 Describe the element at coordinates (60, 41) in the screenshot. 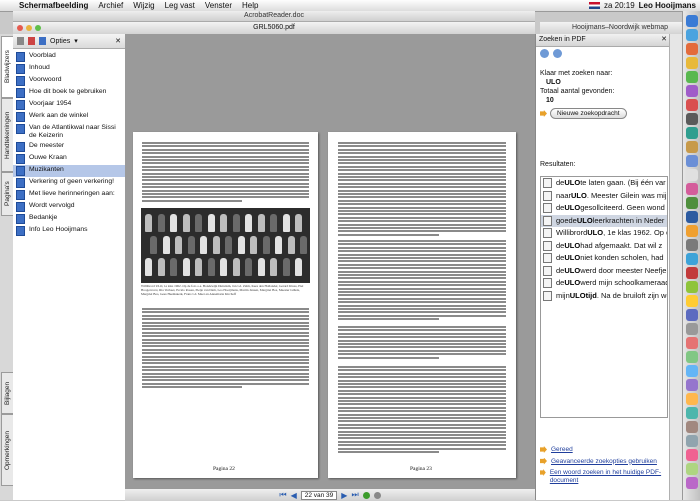

I see `options-menu: Opties` at that location.